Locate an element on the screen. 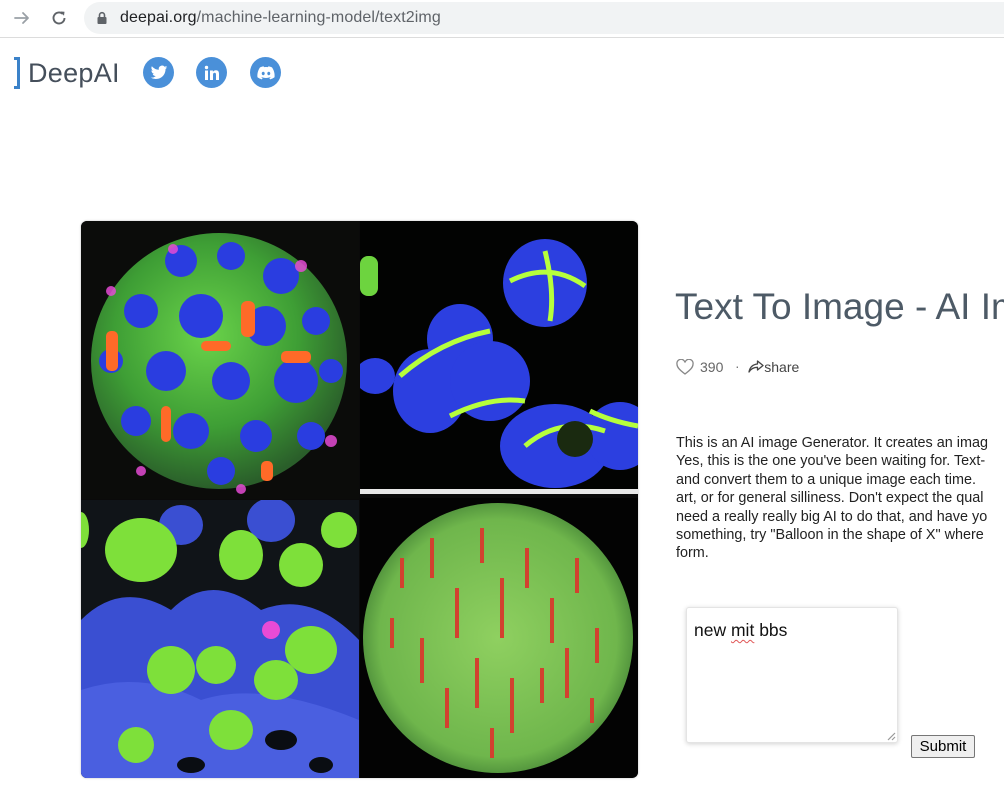 This screenshot has width=1004, height=800. arrow-right-icon is located at coordinates (21, 18).